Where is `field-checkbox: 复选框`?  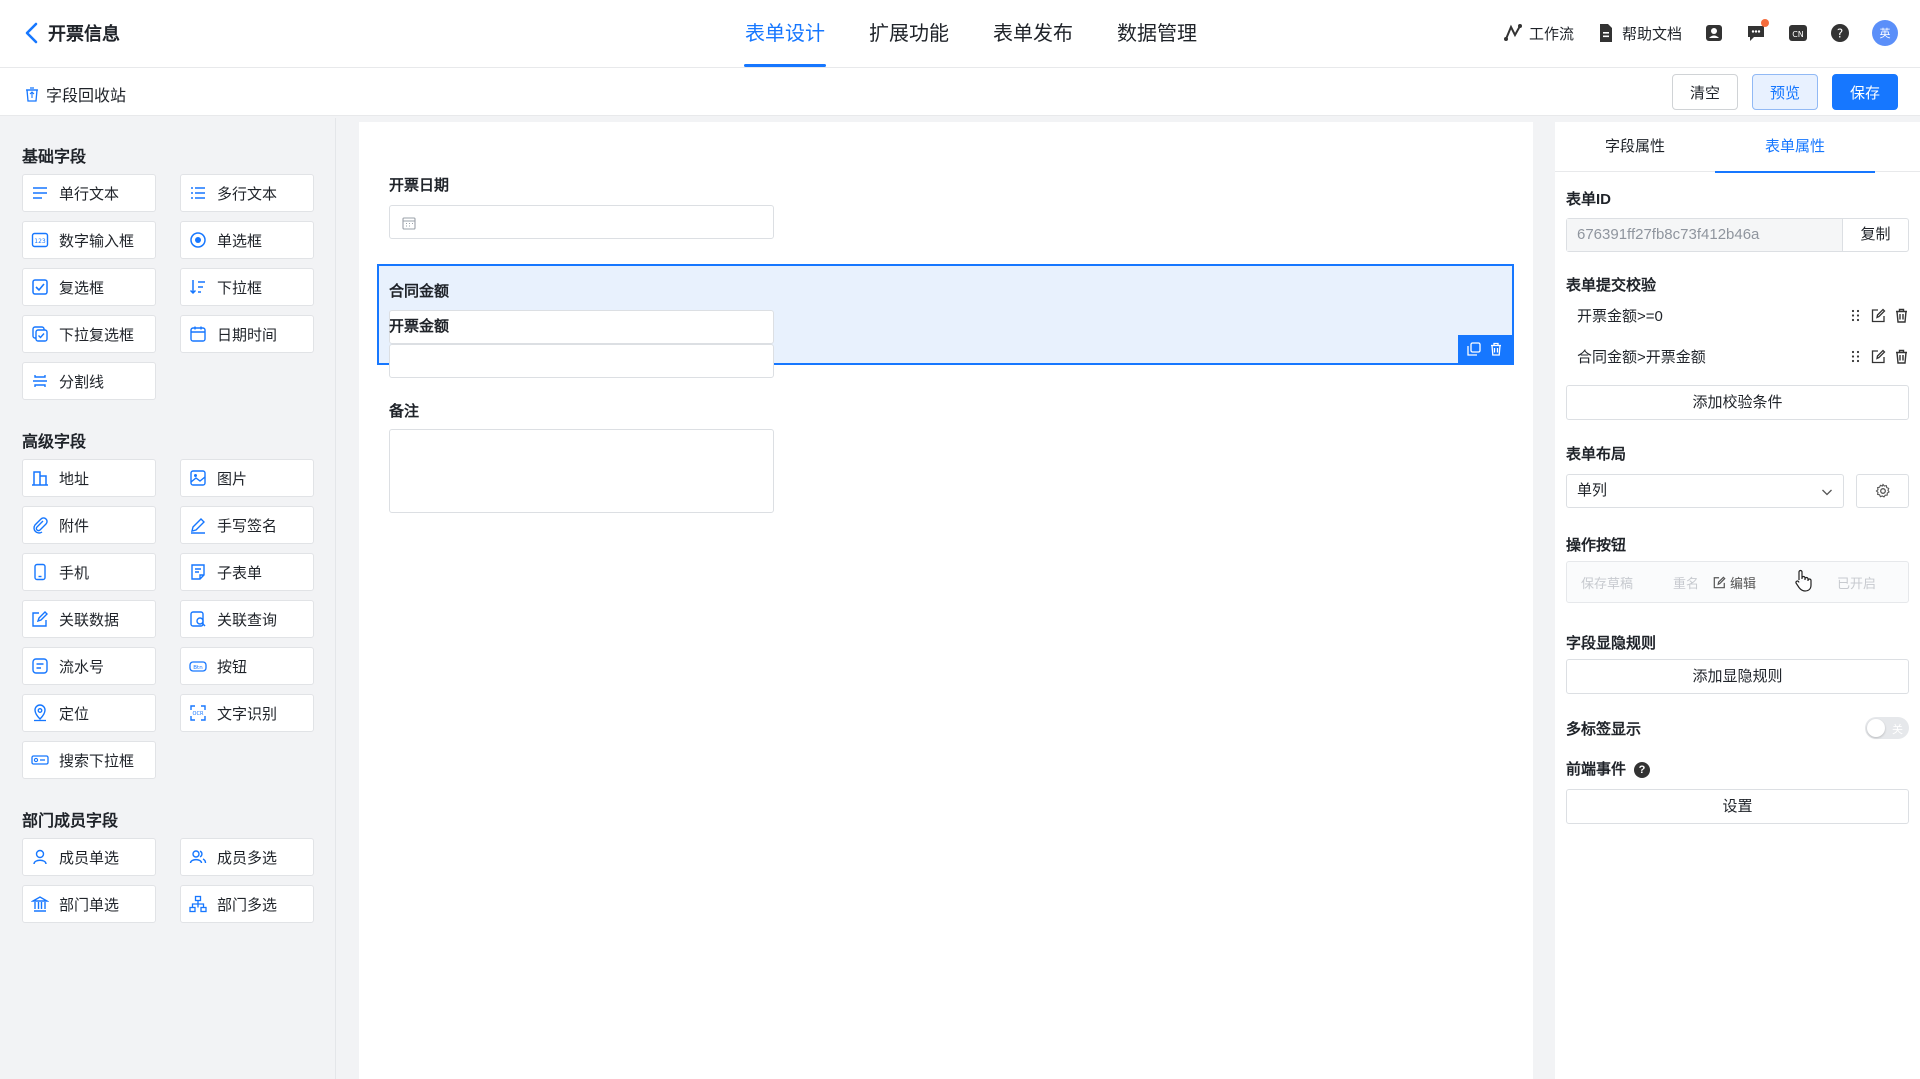
field-checkbox: 复选框 is located at coordinates (89, 287).